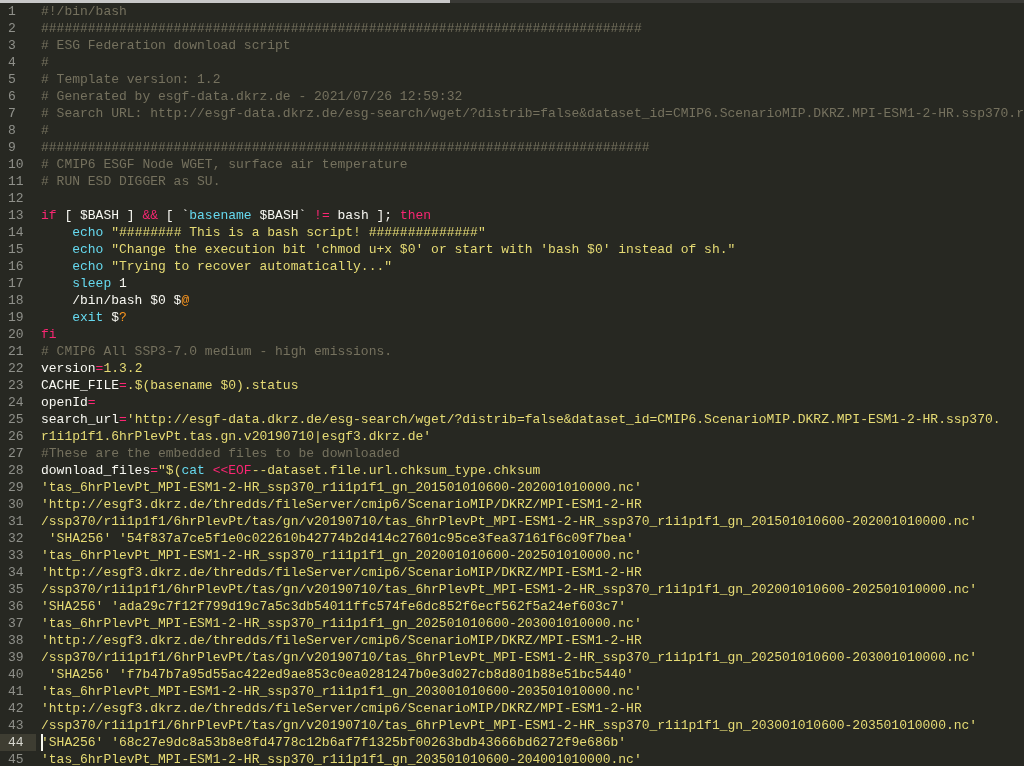 The height and width of the screenshot is (766, 1024). Describe the element at coordinates (278, 232) in the screenshot. I see `code-line: echo "######## This is a bash script! ##############"` at that location.